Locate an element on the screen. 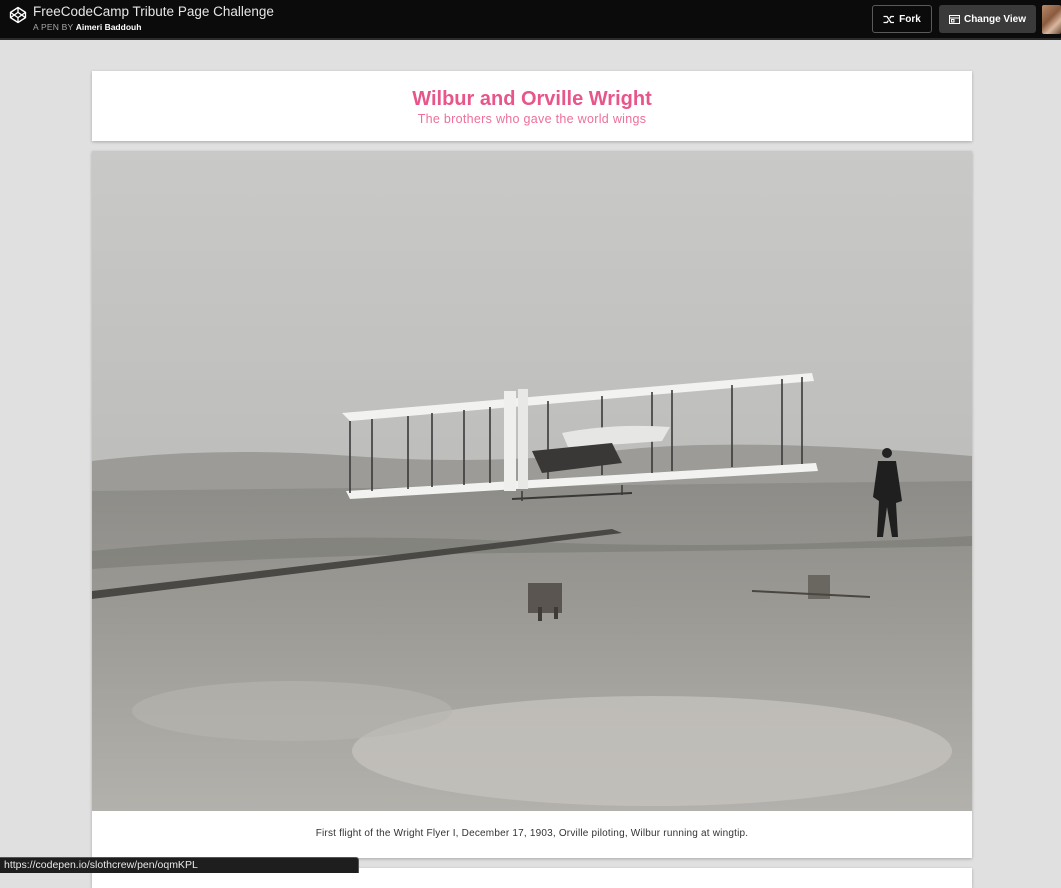  layout-icon is located at coordinates (954, 19).